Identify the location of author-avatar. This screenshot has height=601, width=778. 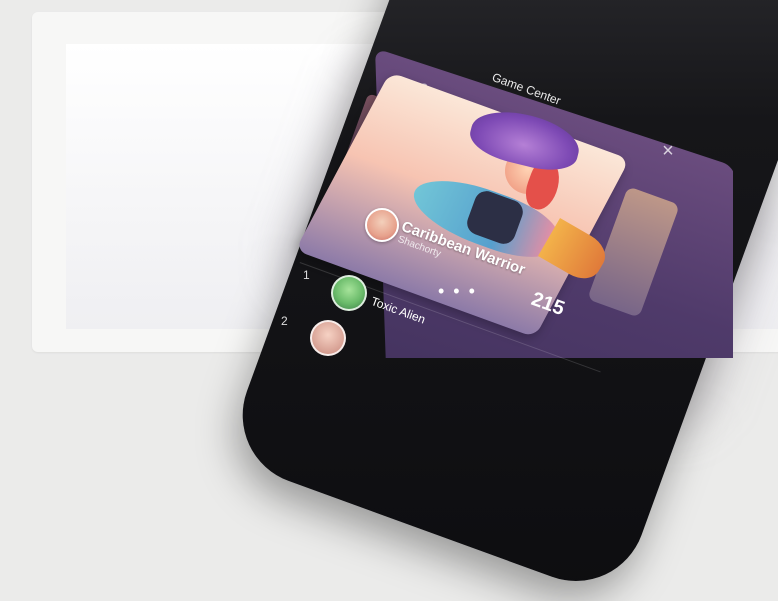
(382, 225).